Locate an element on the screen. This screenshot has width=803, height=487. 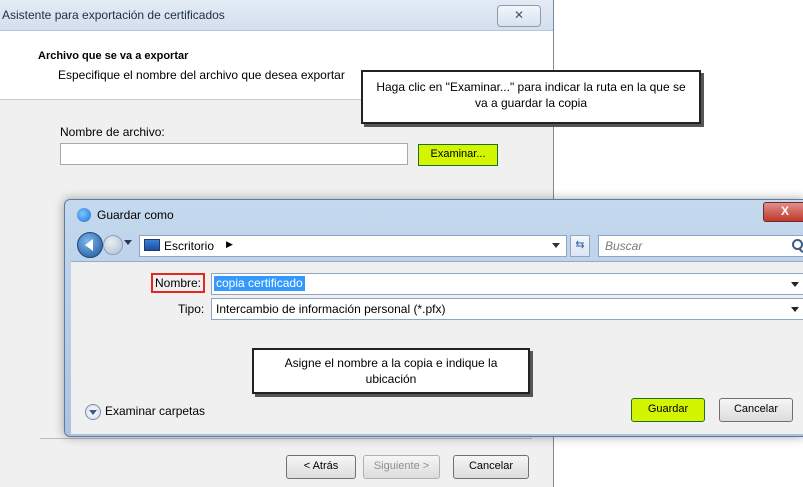
type-dropdown-icon is located at coordinates (795, 309).